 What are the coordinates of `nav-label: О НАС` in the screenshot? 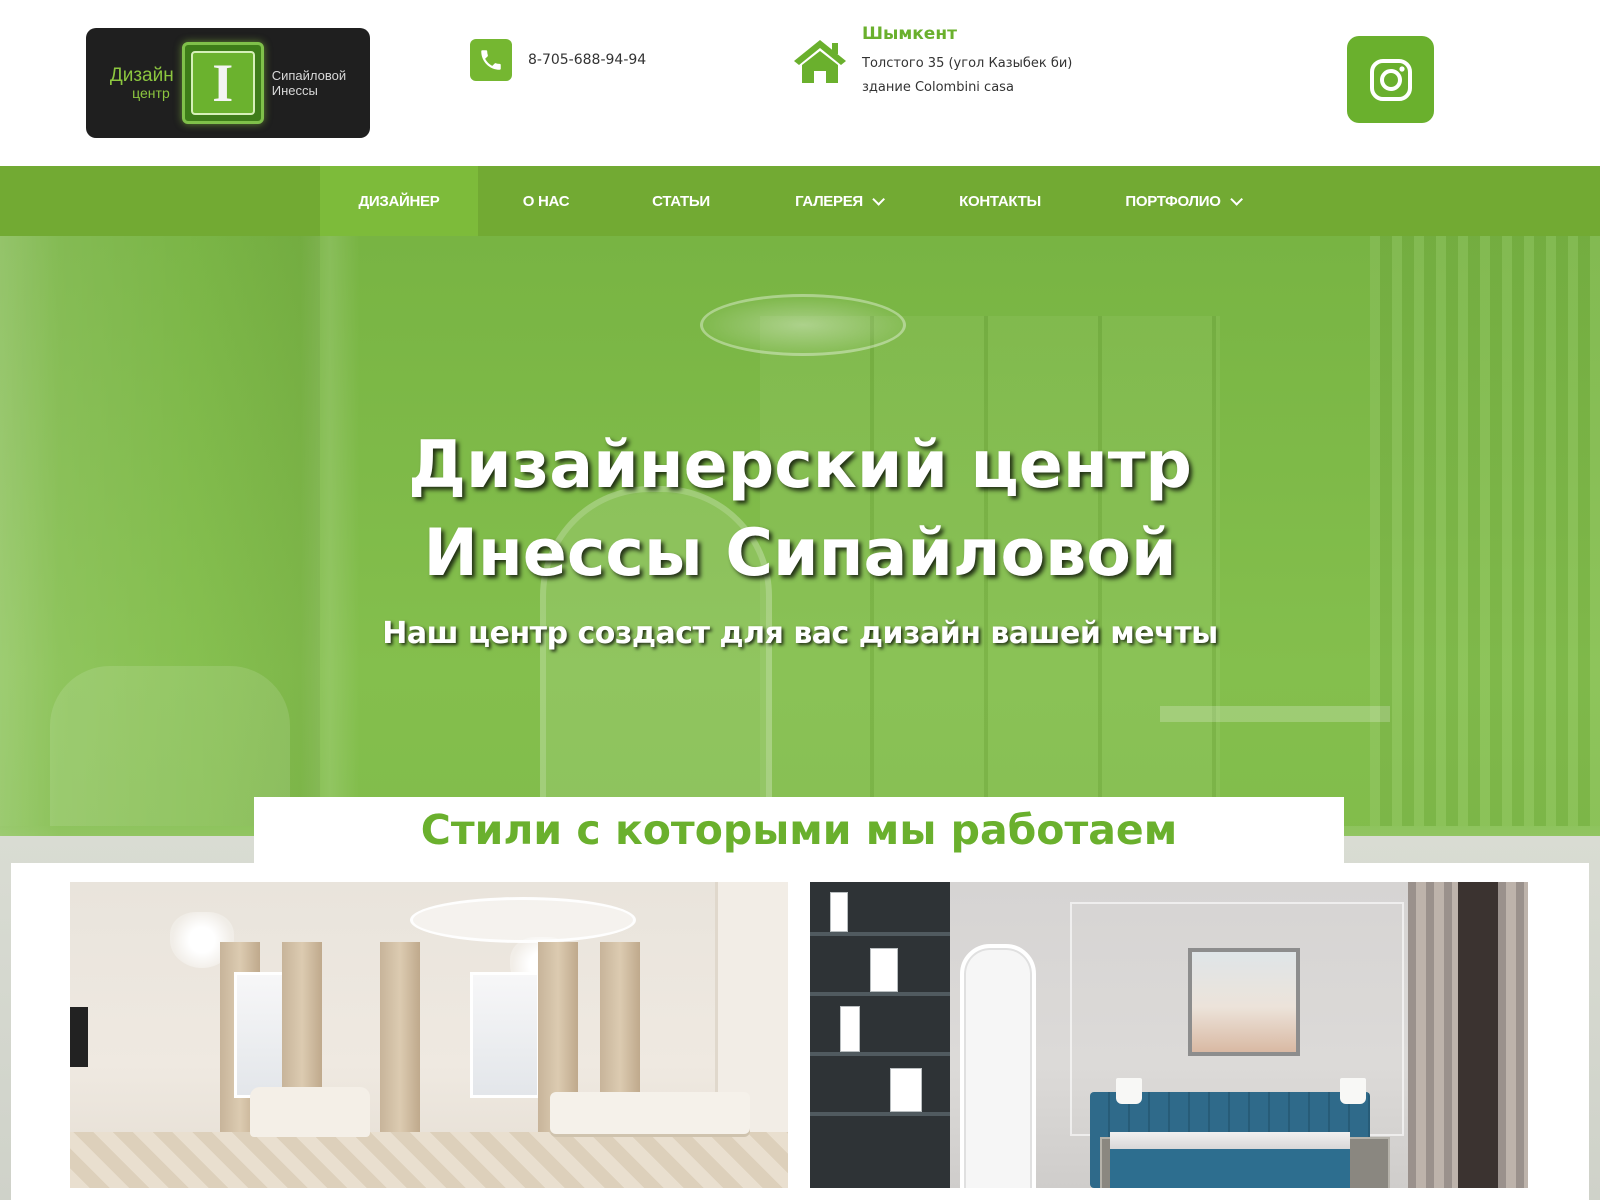 It's located at (546, 201).